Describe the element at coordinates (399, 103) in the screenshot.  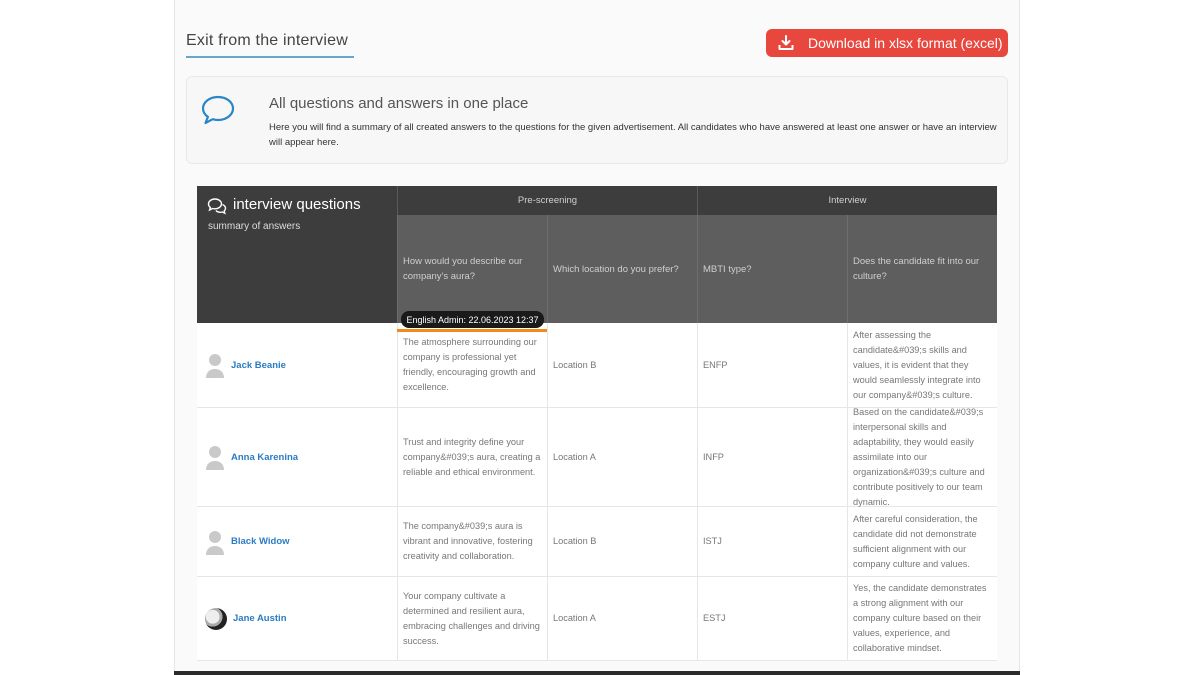
I see `info-title: All questions and answers in one place` at that location.